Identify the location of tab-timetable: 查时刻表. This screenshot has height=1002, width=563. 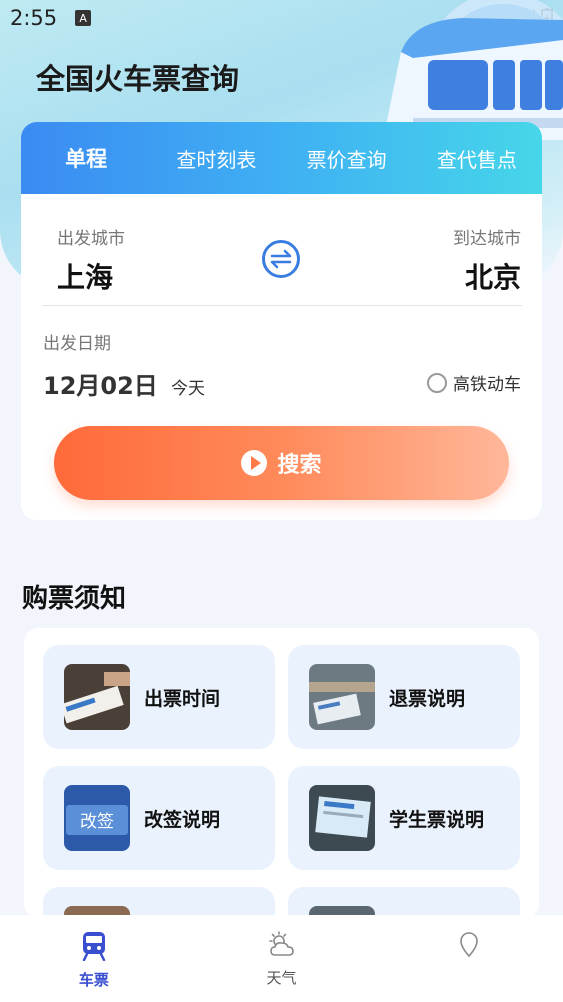
(216, 158).